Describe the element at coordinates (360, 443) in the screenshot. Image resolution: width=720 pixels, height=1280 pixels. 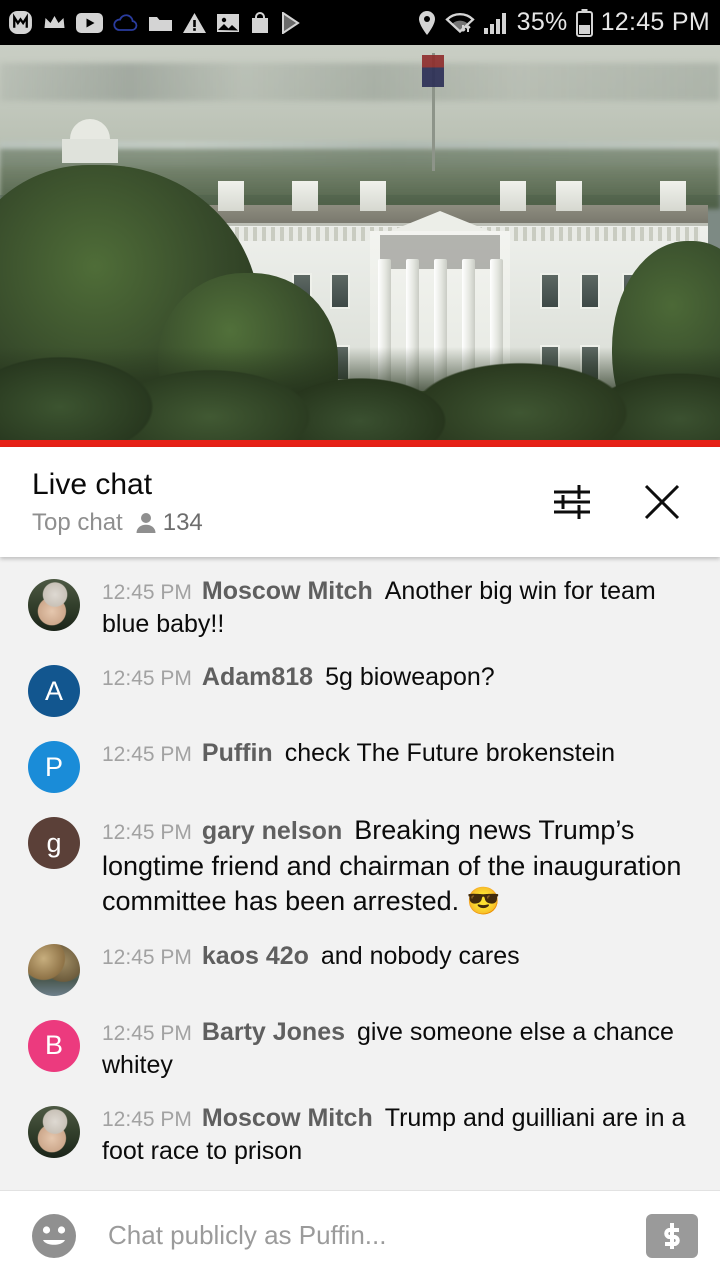
I see `video-progress-bar` at that location.